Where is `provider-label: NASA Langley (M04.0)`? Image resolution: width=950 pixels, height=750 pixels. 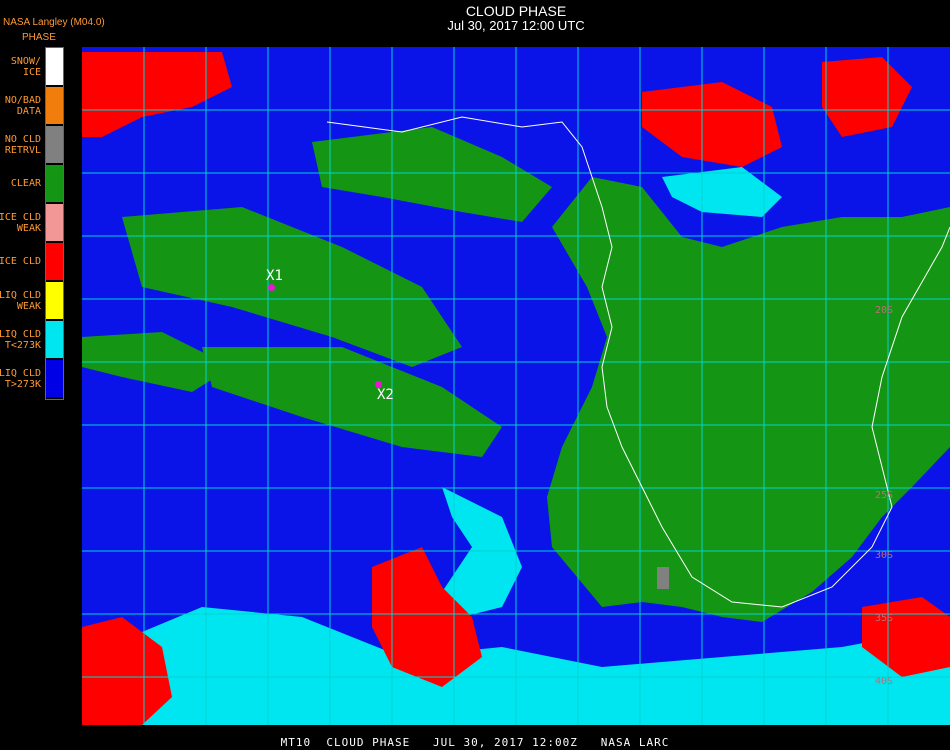
provider-label: NASA Langley (M04.0) is located at coordinates (54, 22).